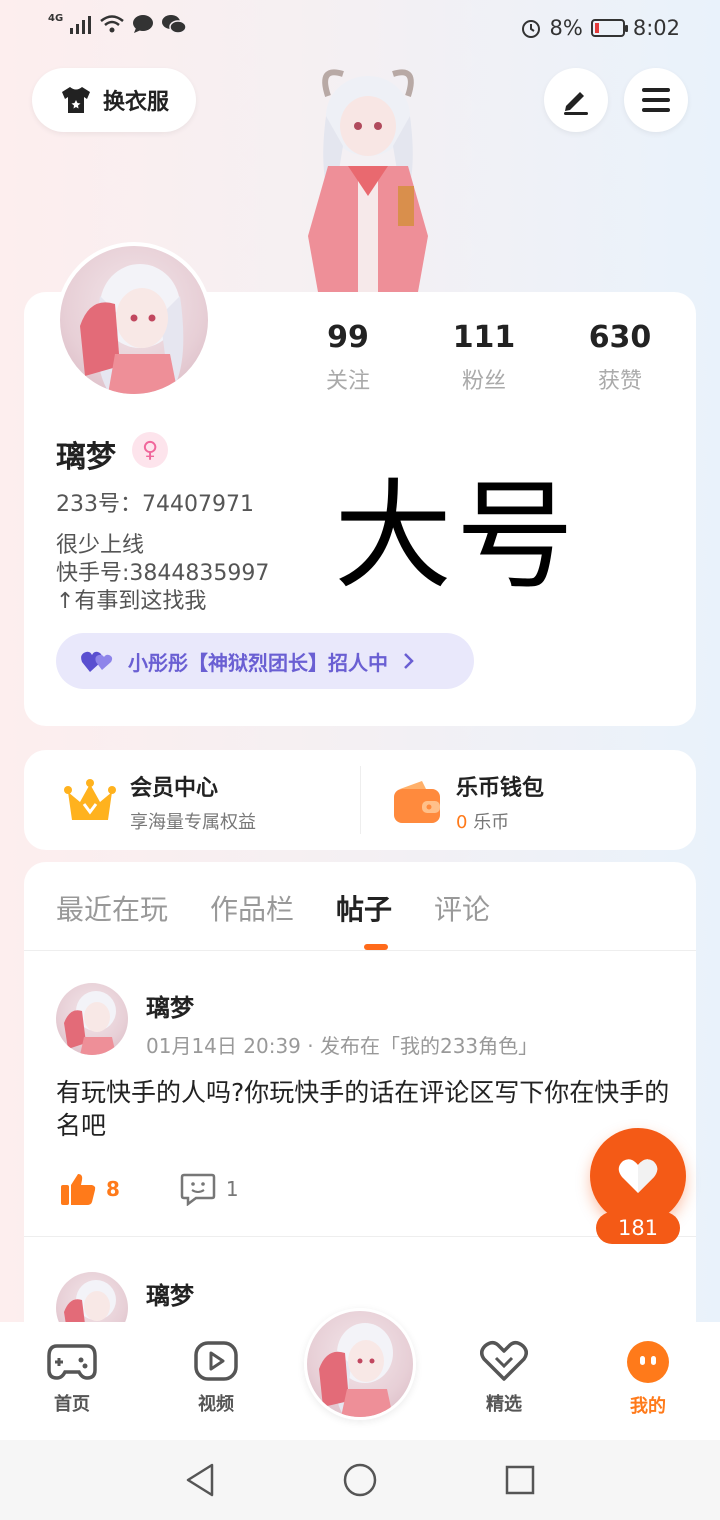  Describe the element at coordinates (638, 1228) in the screenshot. I see `heart-count: 181` at that location.